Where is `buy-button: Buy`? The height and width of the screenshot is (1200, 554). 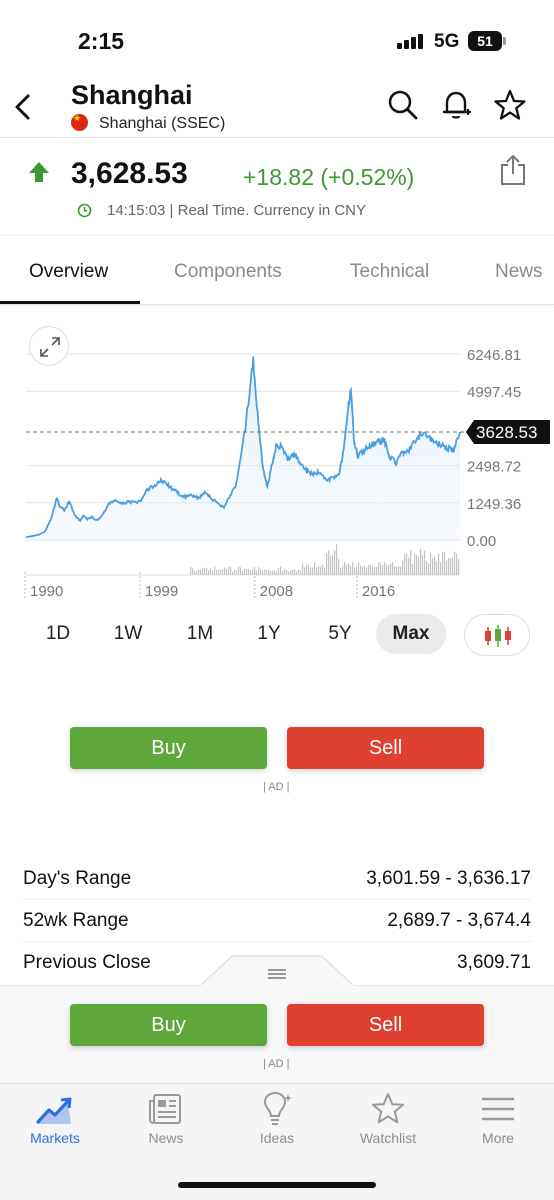
buy-button: Buy is located at coordinates (168, 748).